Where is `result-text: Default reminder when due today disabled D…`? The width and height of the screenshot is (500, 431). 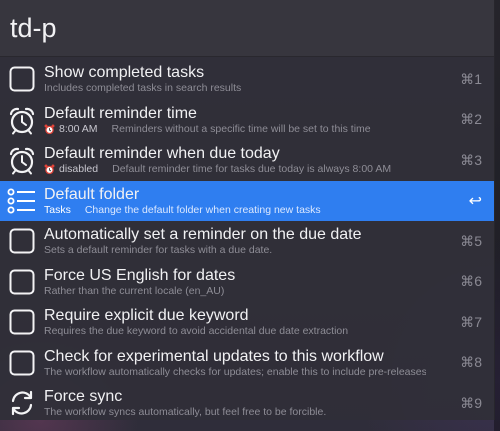 result-text: Default reminder when due today disabled D… is located at coordinates (234, 160).